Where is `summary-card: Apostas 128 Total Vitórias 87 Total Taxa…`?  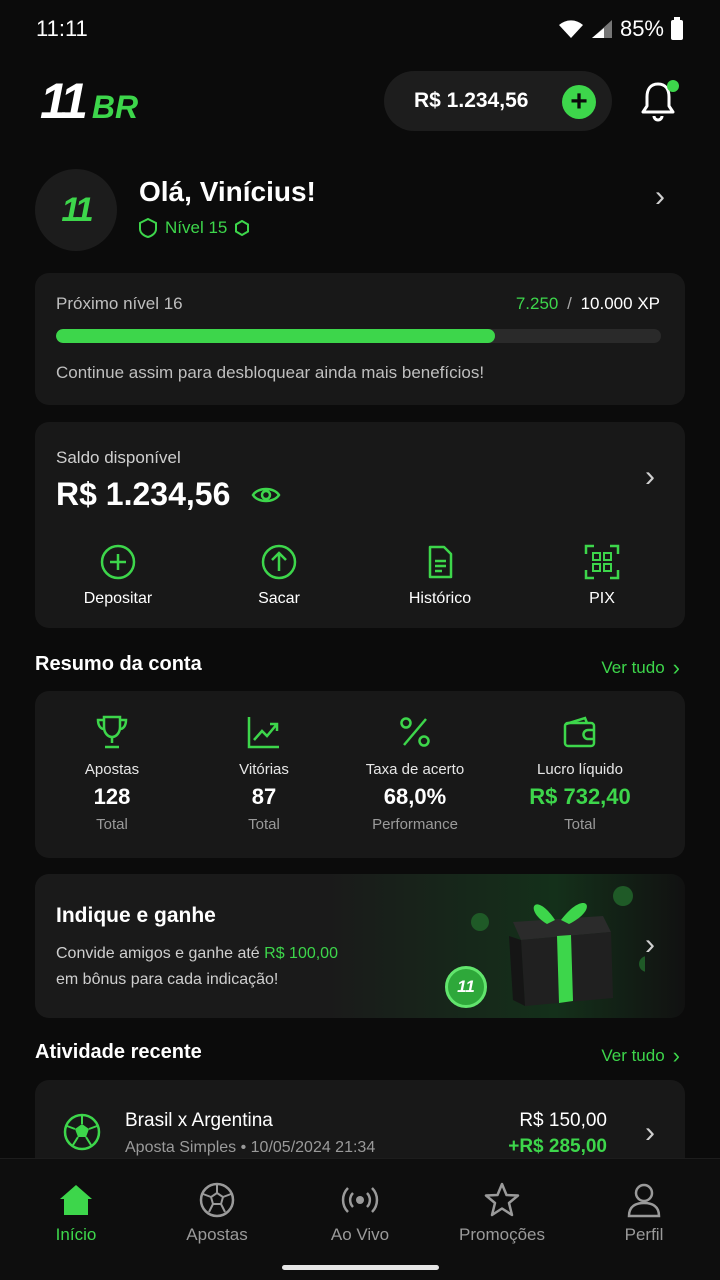 summary-card: Apostas 128 Total Vitórias 87 Total Taxa… is located at coordinates (360, 774).